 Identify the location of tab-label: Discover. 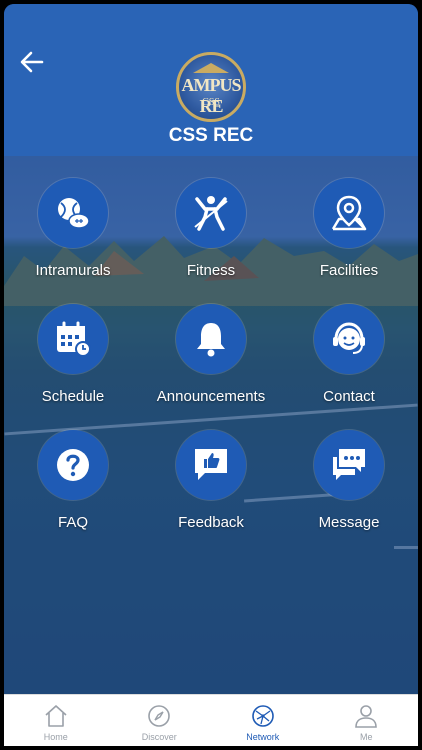
(159, 737).